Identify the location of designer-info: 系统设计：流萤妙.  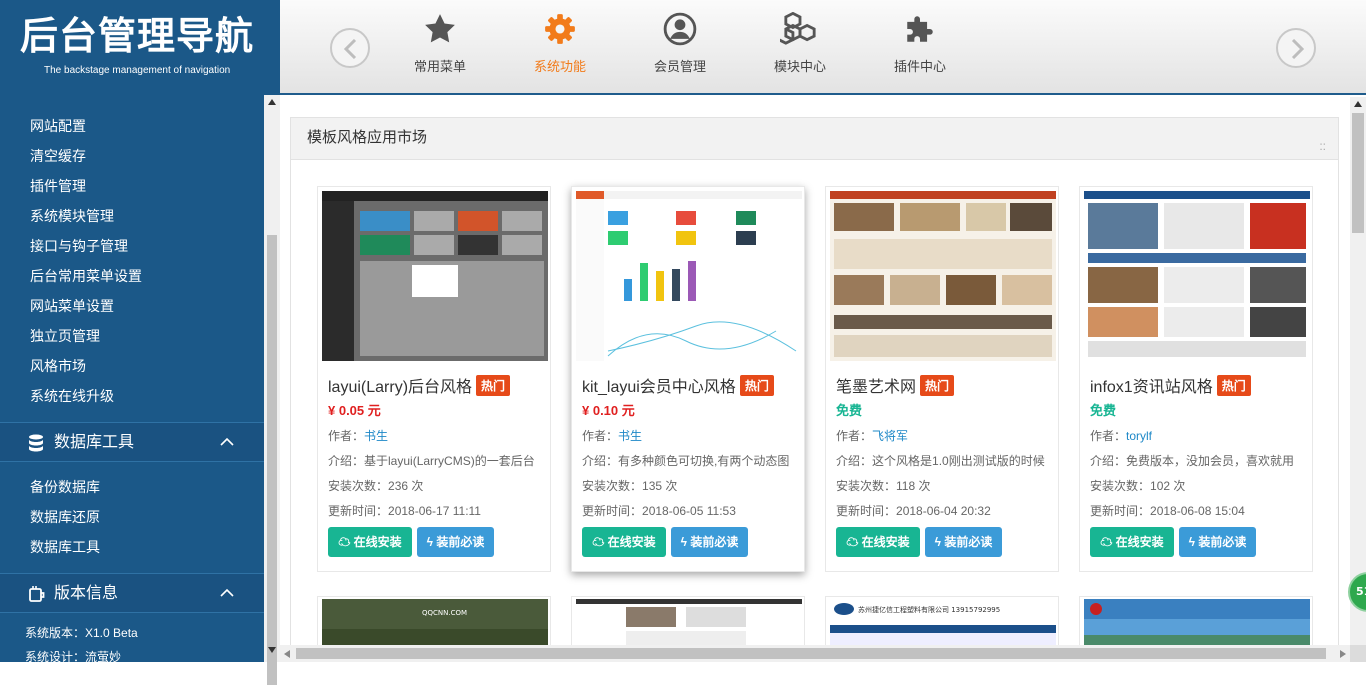
(73, 656).